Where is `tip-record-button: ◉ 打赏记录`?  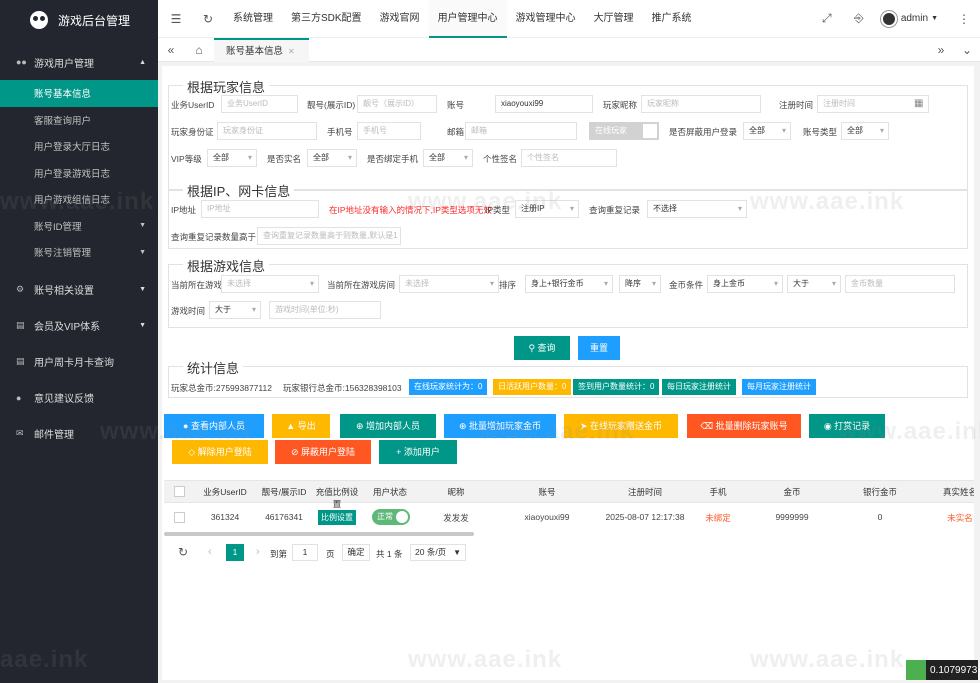 tip-record-button: ◉ 打赏记录 is located at coordinates (847, 426).